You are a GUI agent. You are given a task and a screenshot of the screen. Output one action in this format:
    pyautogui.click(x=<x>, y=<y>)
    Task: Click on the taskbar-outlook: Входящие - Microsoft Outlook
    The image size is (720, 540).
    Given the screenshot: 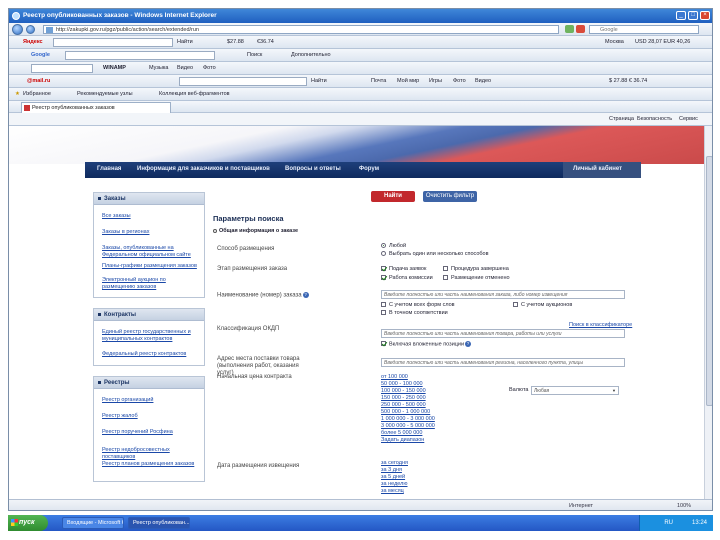 What is the action you would take?
    pyautogui.click(x=93, y=523)
    